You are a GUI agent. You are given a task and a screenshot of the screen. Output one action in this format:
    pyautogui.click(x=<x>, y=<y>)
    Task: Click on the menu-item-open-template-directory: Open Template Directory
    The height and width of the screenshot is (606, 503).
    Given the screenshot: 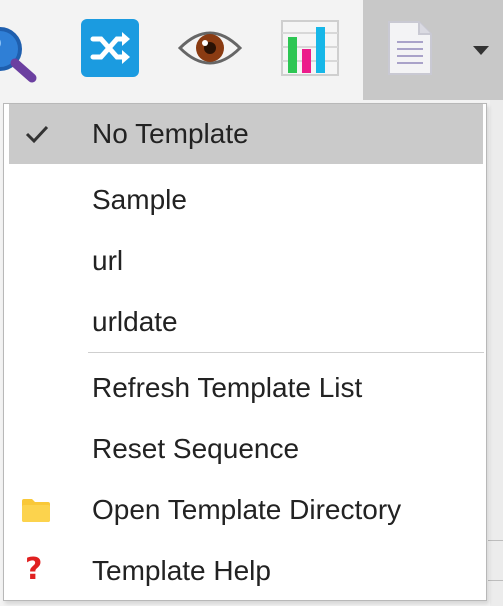 What is the action you would take?
    pyautogui.click(x=245, y=510)
    